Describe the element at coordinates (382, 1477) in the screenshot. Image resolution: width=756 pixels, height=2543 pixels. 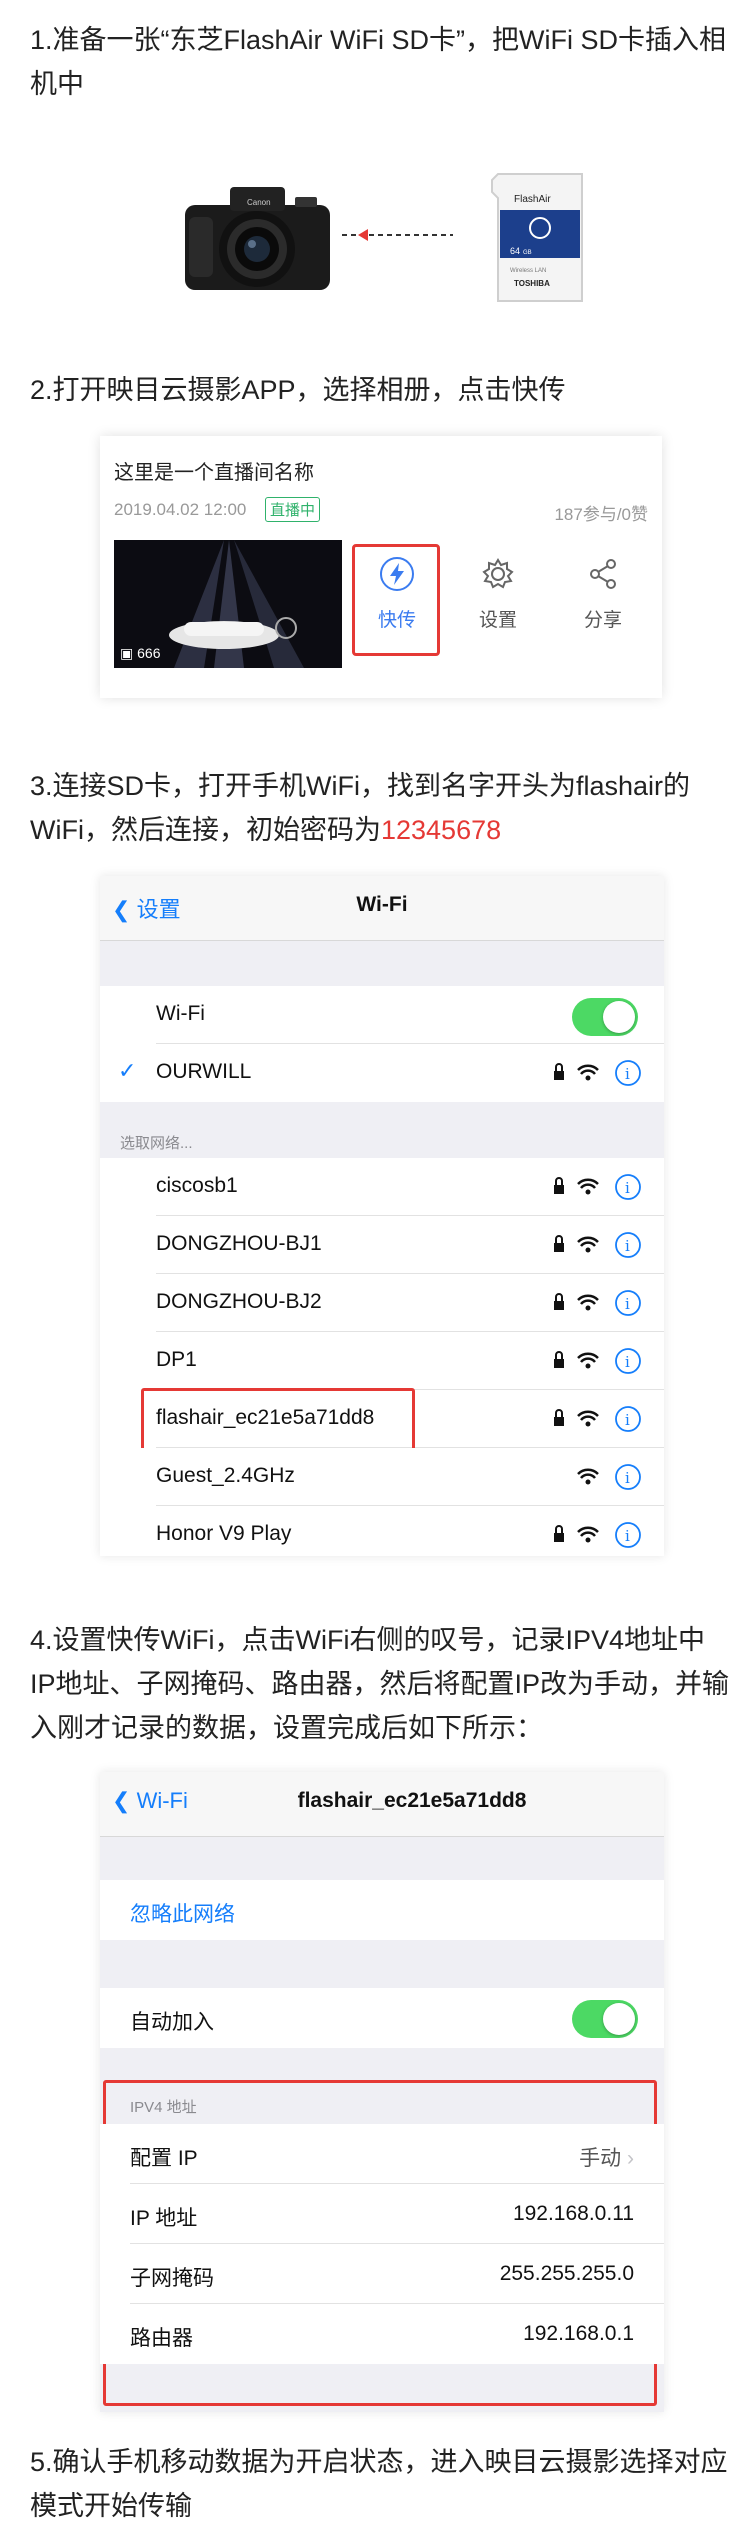
I see `network-row: Guest_2.4GHz i` at that location.